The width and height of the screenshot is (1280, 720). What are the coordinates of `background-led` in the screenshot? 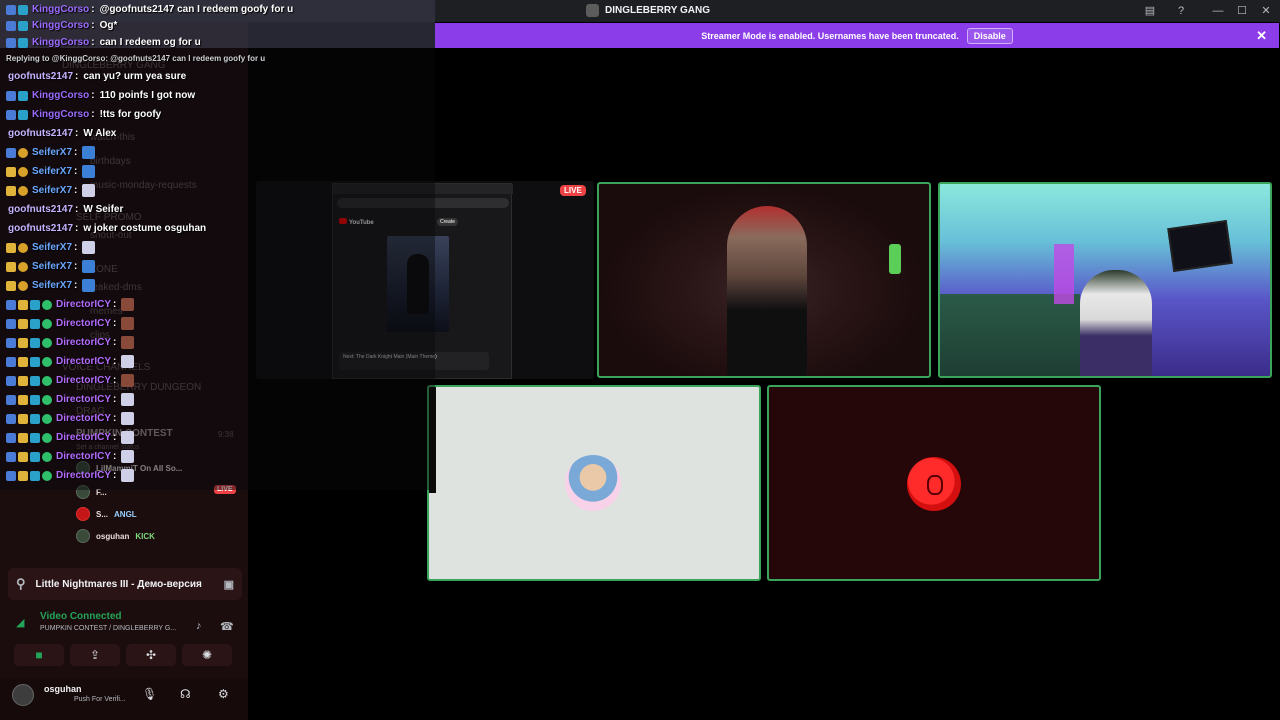 It's located at (1064, 274).